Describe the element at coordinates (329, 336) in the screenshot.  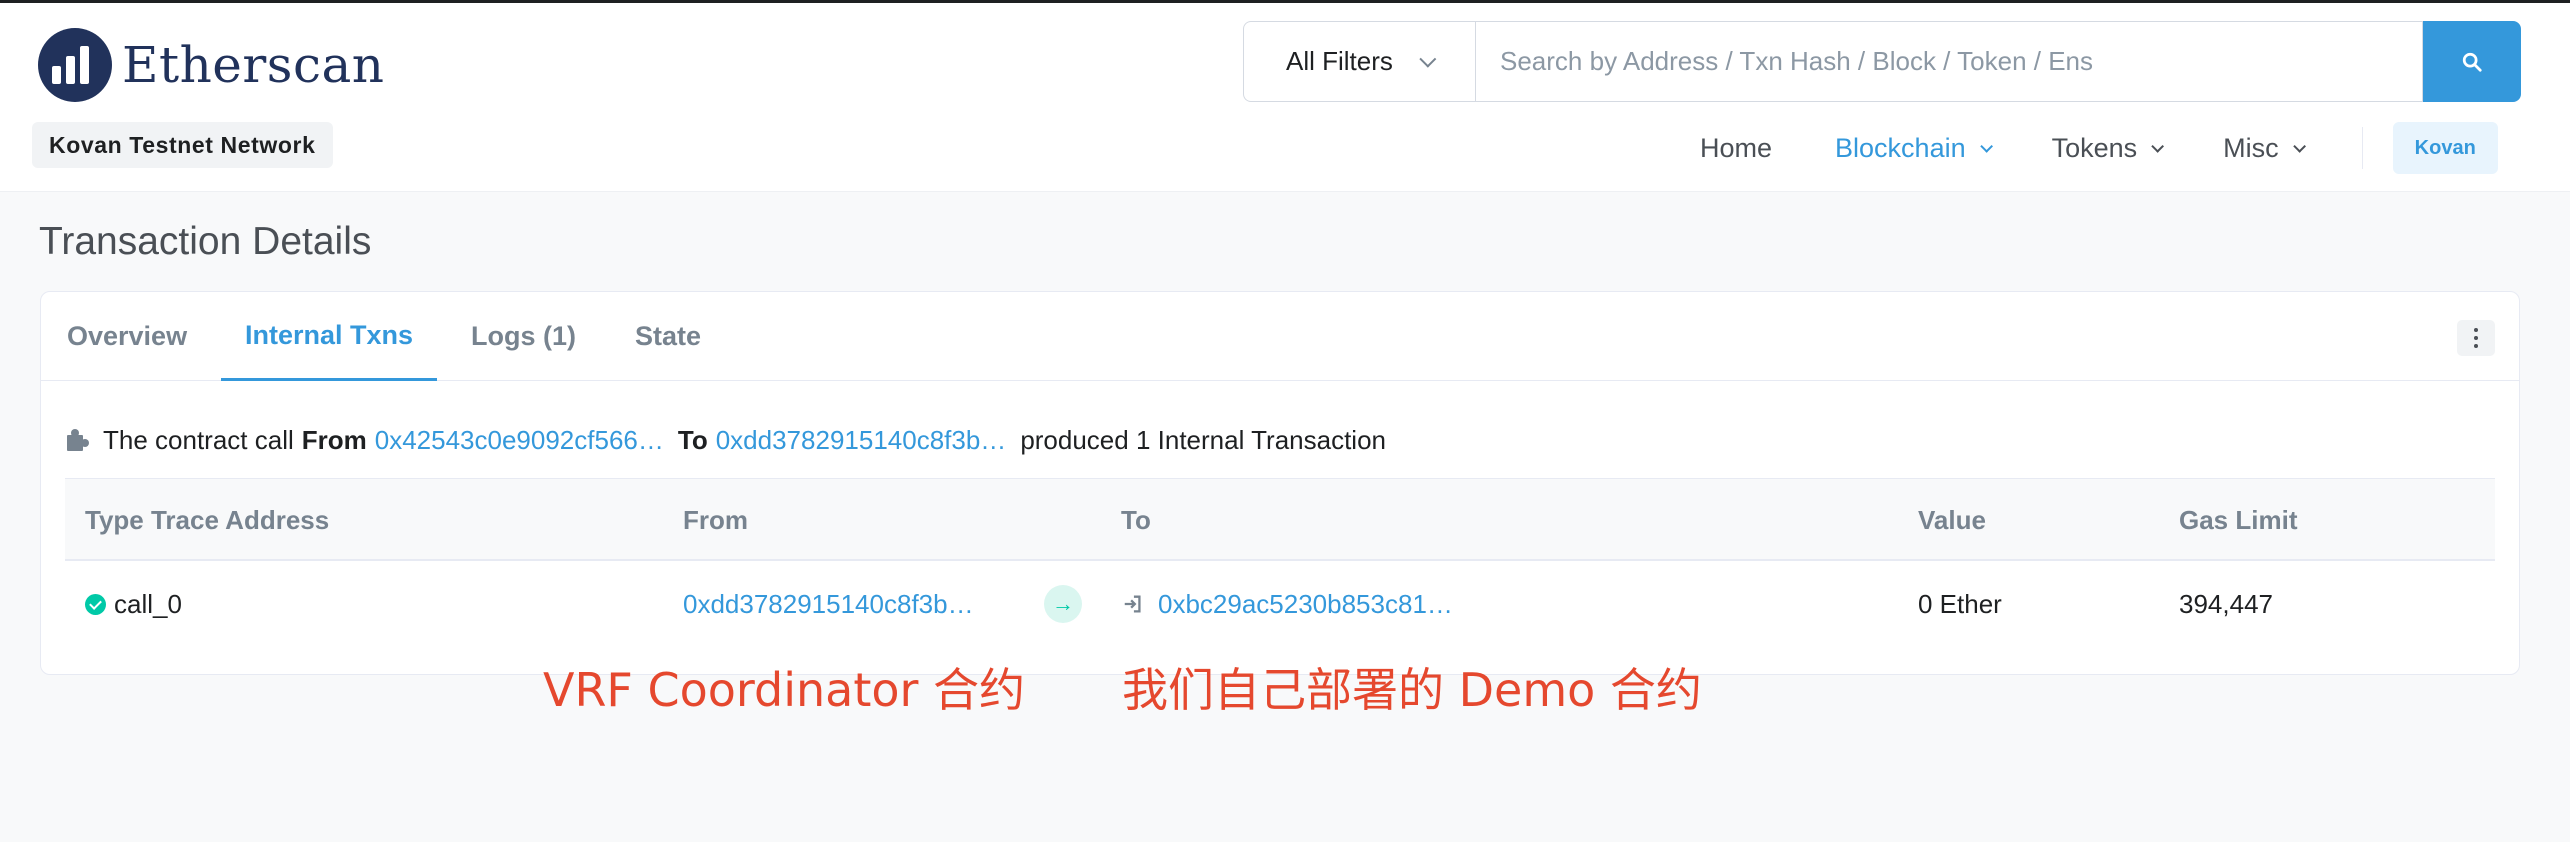
I see `tab-internal-txns: Internal Txns` at that location.